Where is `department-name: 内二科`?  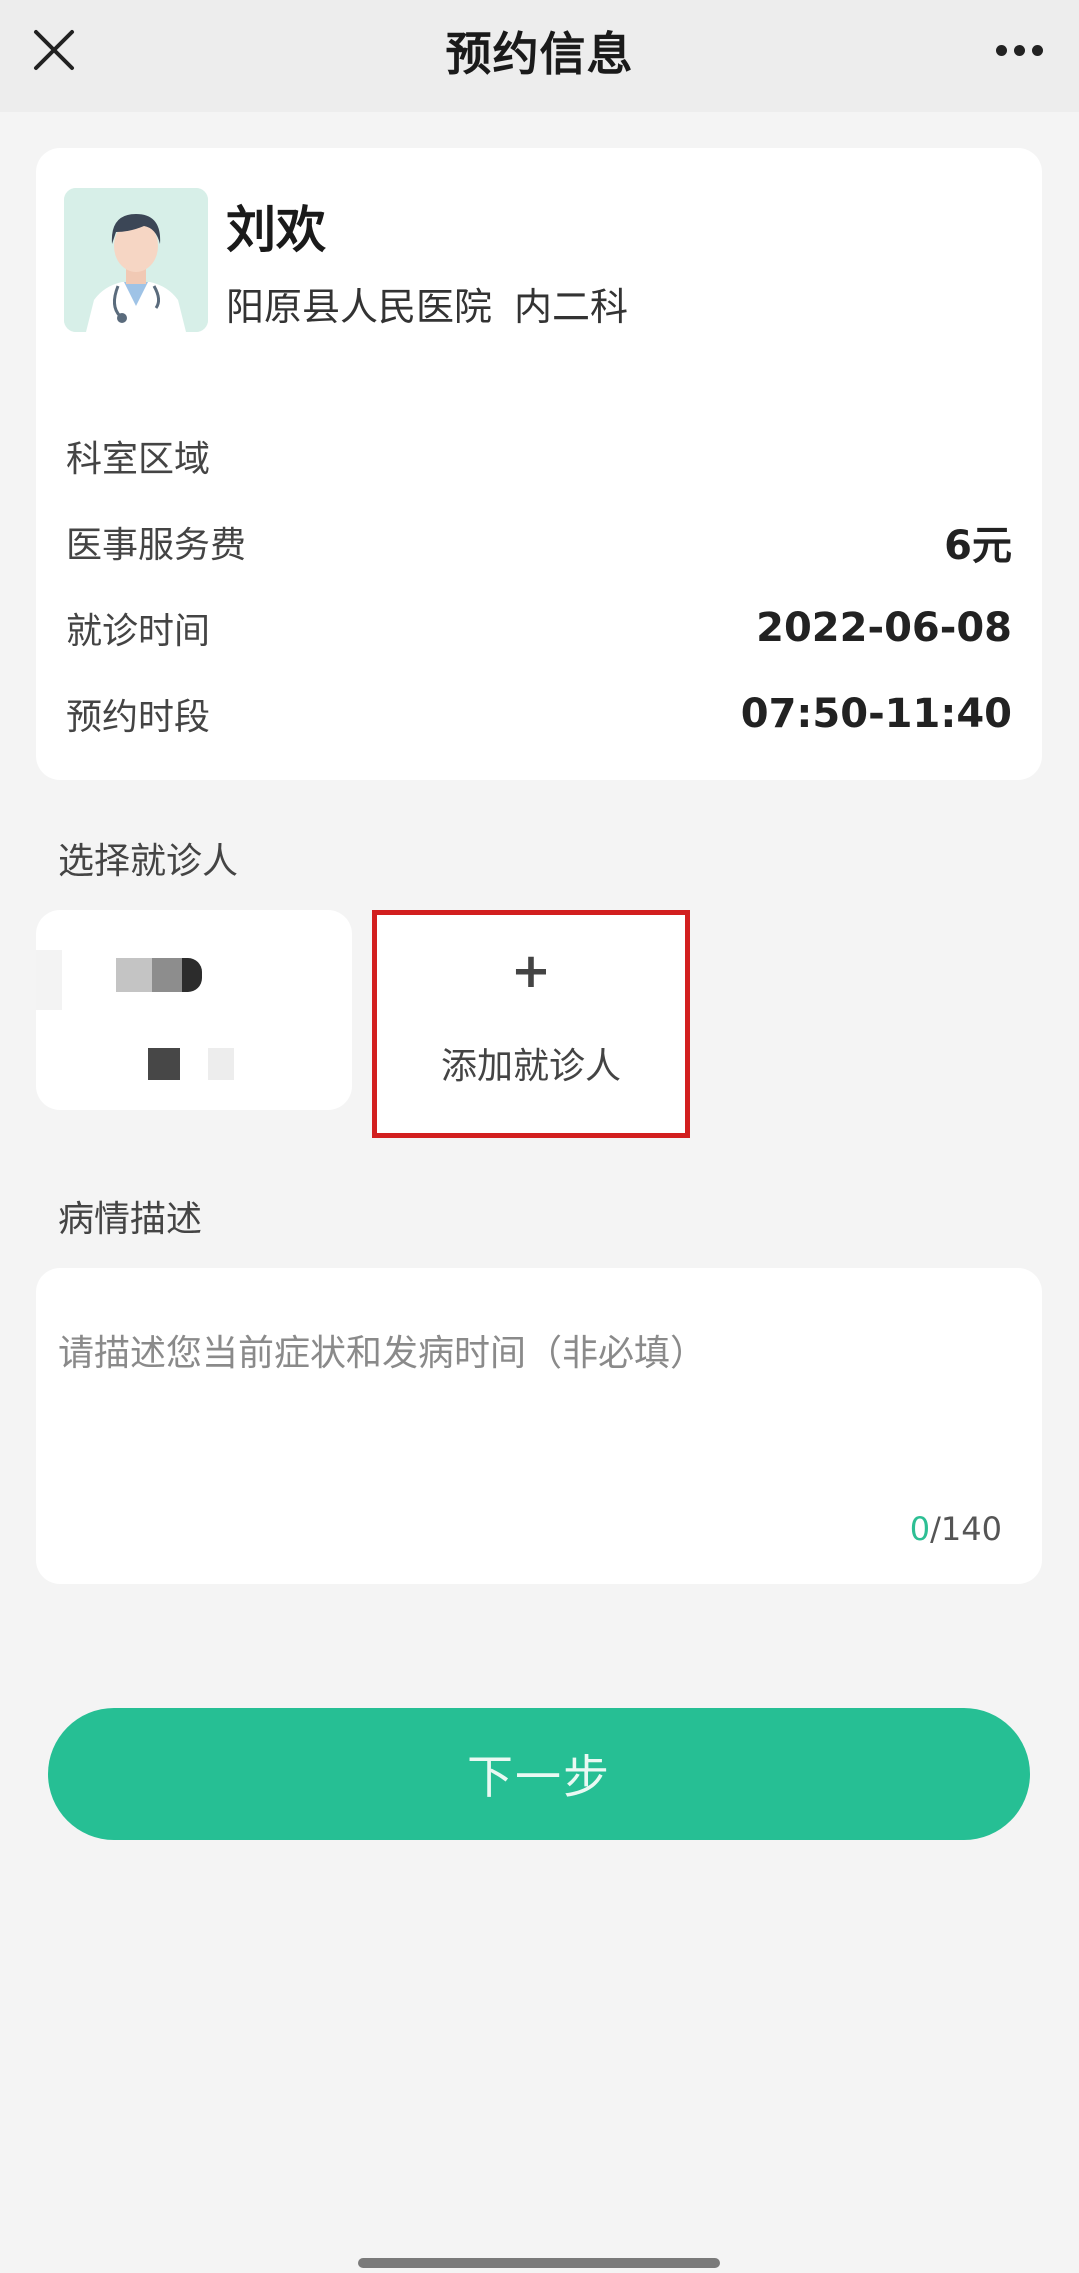
department-name: 内二科 is located at coordinates (571, 307).